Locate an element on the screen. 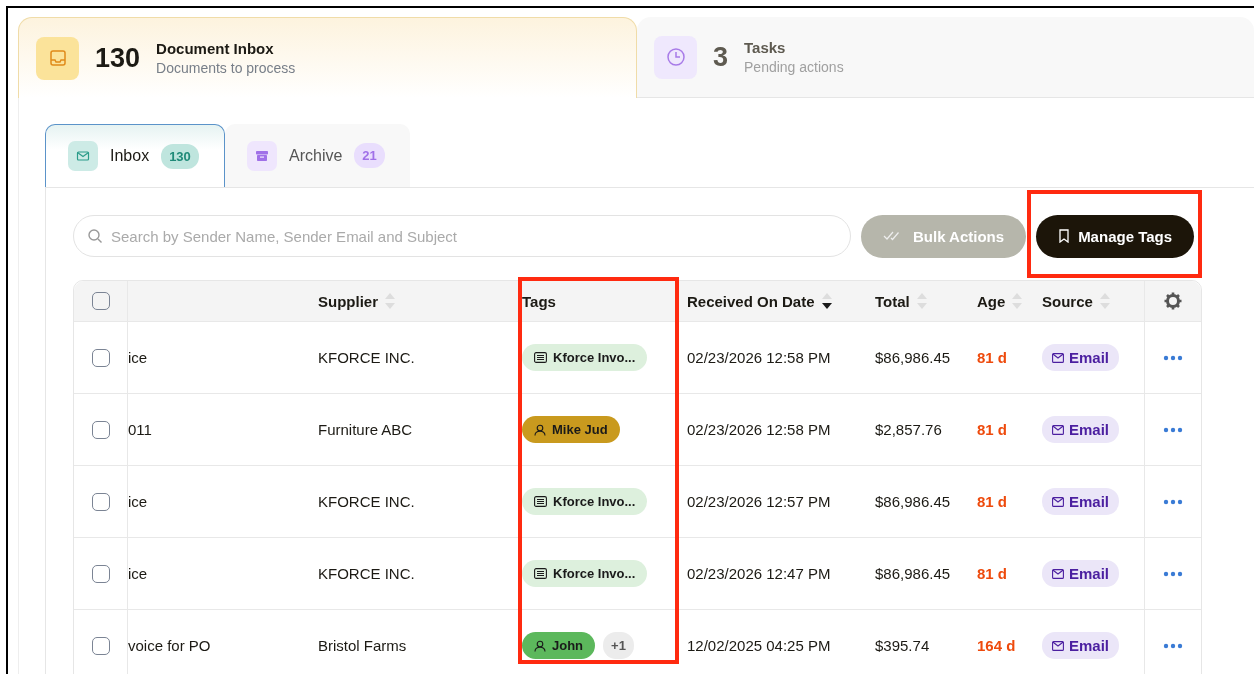 The image size is (1255, 675). total-cell: $2,857.76 is located at coordinates (908, 429).